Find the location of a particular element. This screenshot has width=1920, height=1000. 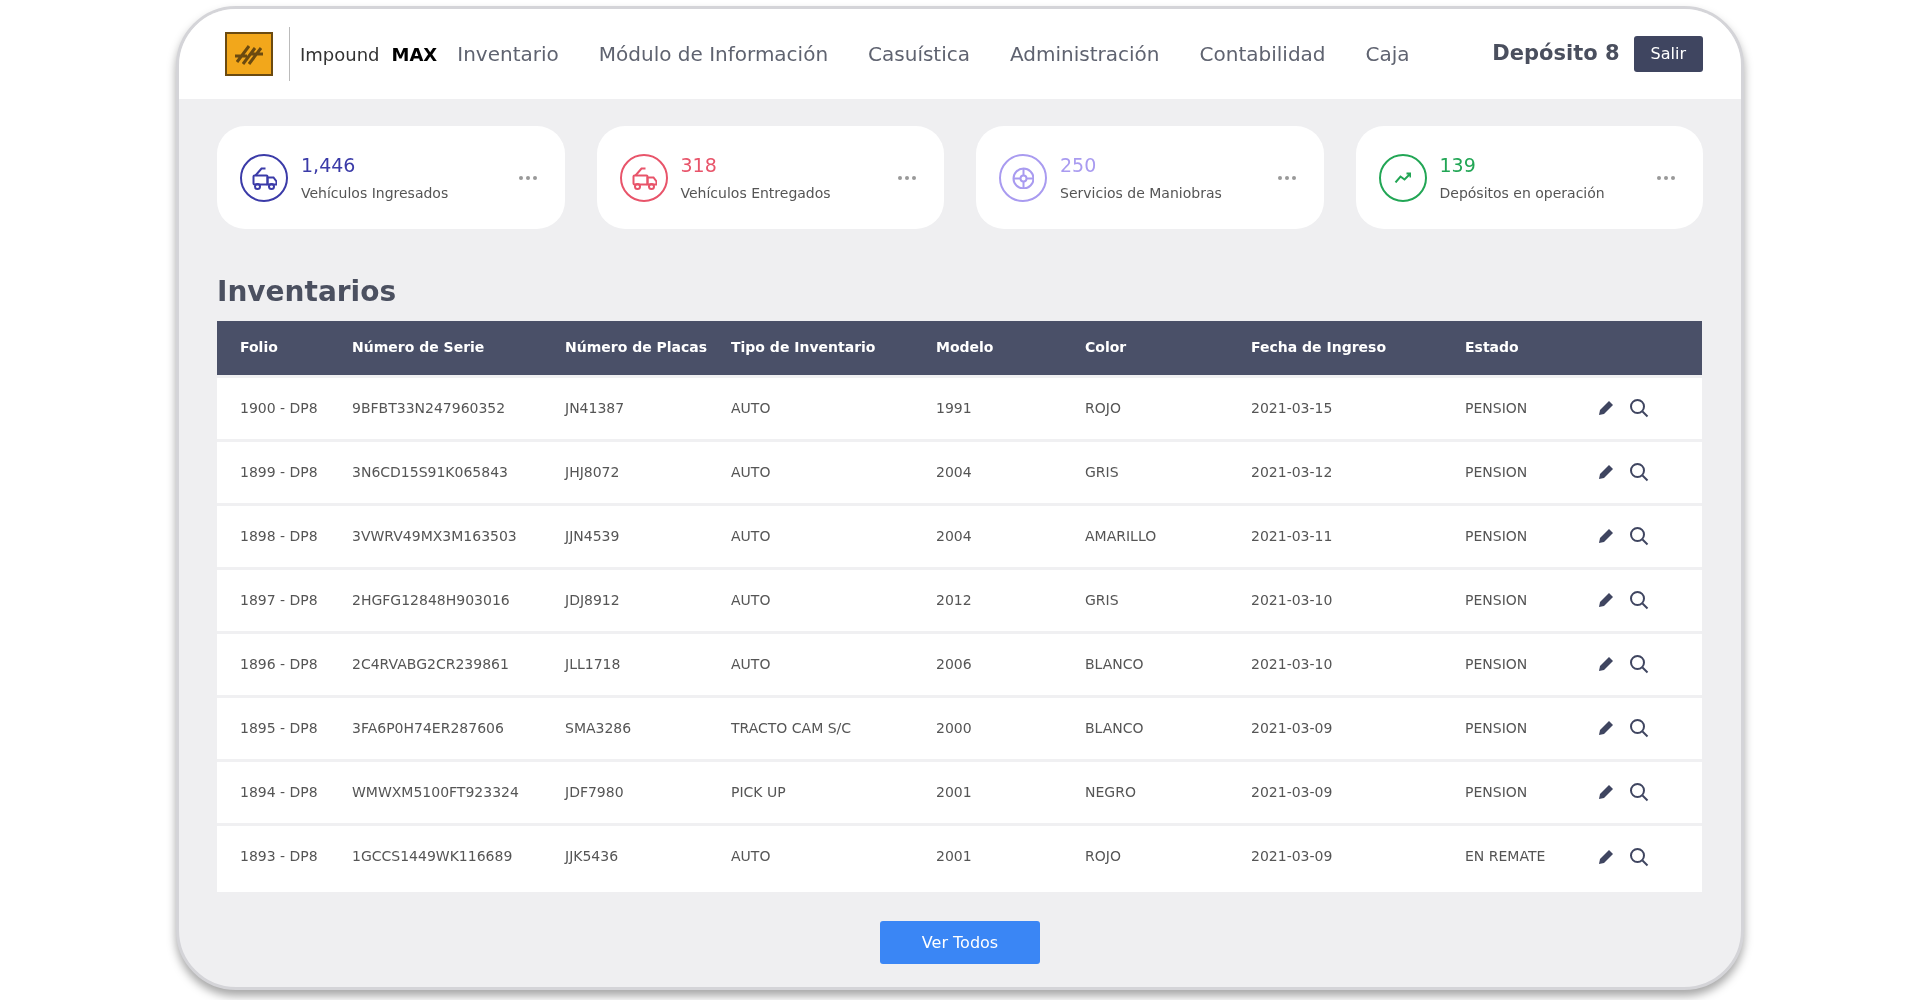

section-title: Inventarios is located at coordinates (307, 292).